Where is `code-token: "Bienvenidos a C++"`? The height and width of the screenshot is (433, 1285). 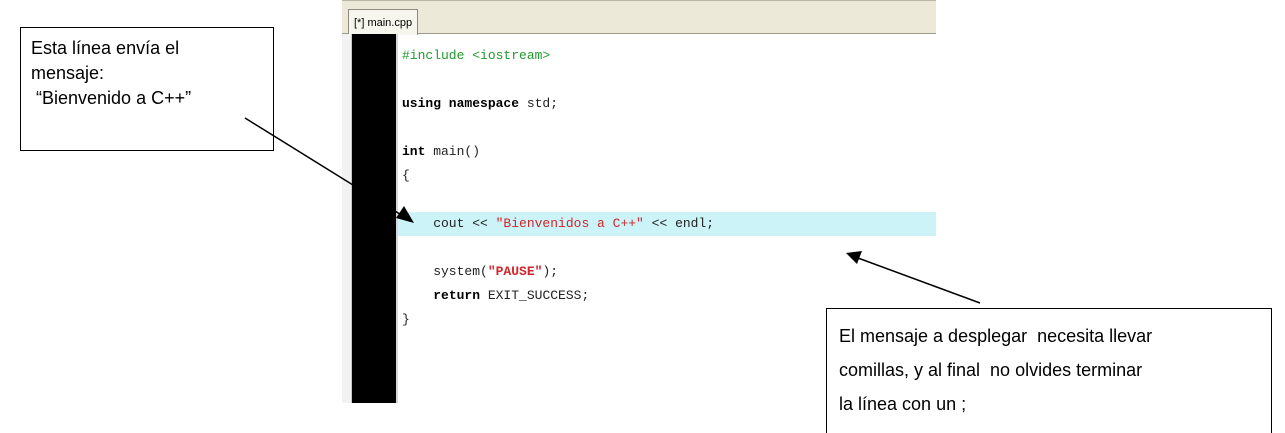 code-token: "Bienvenidos a C++" is located at coordinates (569, 223).